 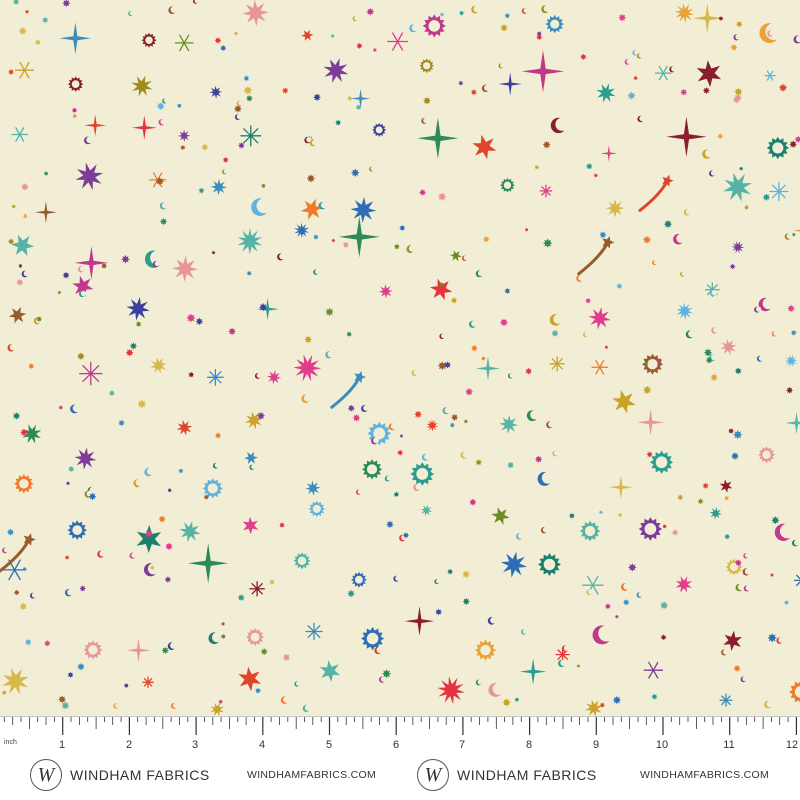 What do you see at coordinates (662, 745) in the screenshot?
I see `ruler-number-10: 10` at bounding box center [662, 745].